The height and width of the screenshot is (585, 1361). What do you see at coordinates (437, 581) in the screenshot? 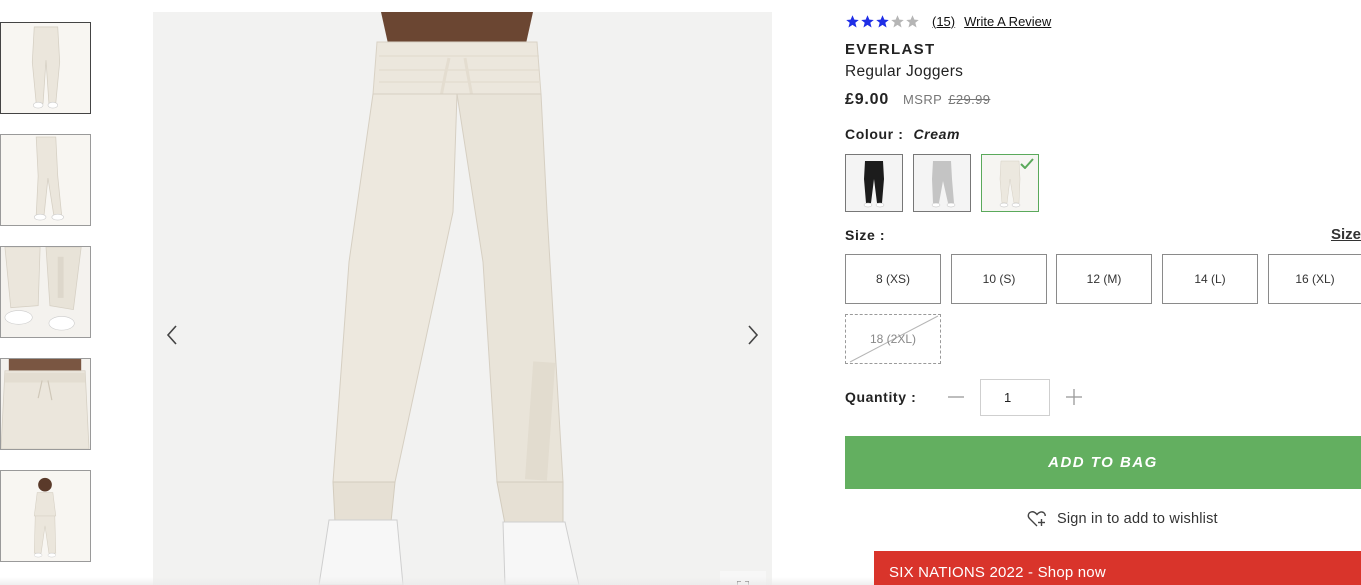
I see `page-bottom-shade` at bounding box center [437, 581].